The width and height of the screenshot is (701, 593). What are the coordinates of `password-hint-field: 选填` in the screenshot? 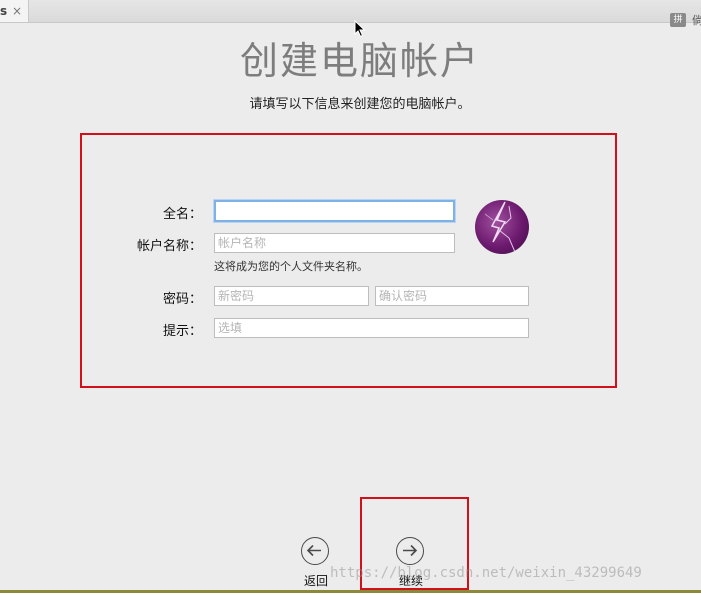 It's located at (371, 328).